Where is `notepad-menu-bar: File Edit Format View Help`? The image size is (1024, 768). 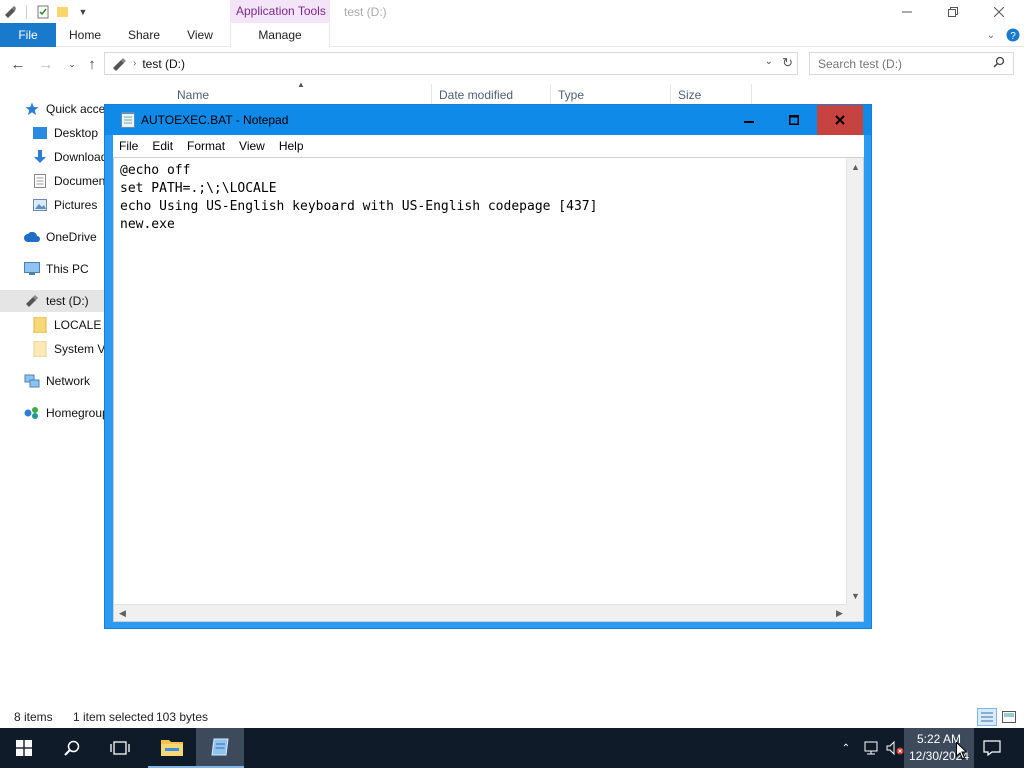
notepad-menu-bar: File Edit Format View Help is located at coordinates (488, 146).